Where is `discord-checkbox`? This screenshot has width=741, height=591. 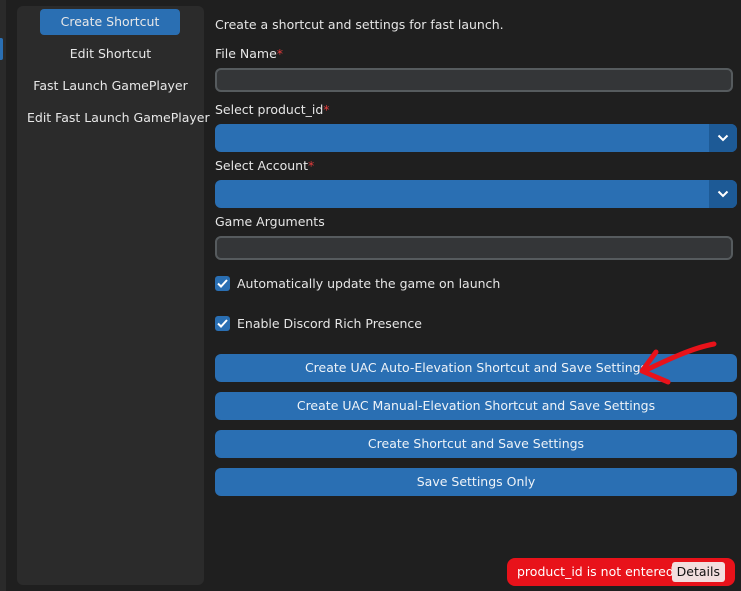
discord-checkbox is located at coordinates (222, 323).